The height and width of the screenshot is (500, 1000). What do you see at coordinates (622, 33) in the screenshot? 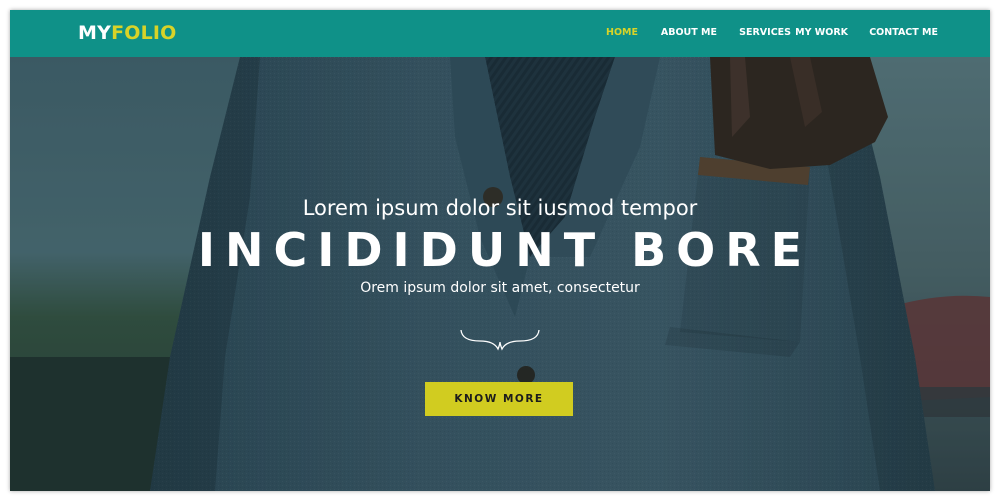
I see `nav-item-home: HOME` at bounding box center [622, 33].